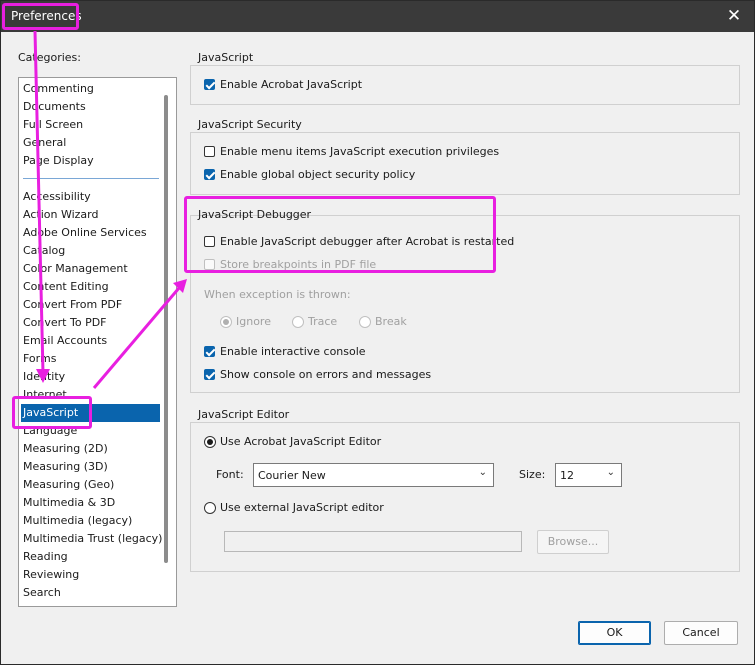  Describe the element at coordinates (110, 209) in the screenshot. I see `annotation-arrows` at that location.